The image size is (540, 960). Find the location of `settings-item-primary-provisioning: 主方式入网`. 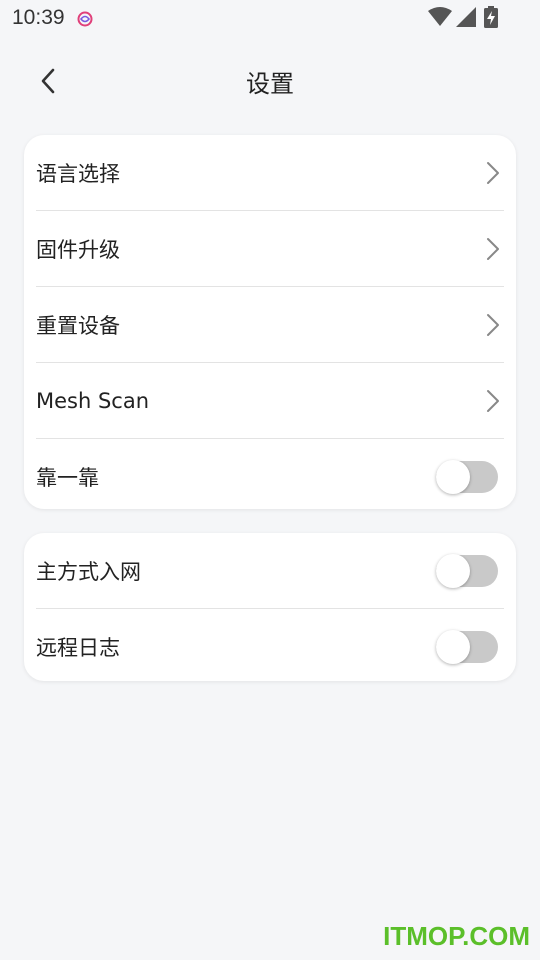

settings-item-primary-provisioning: 主方式入网 is located at coordinates (270, 571).